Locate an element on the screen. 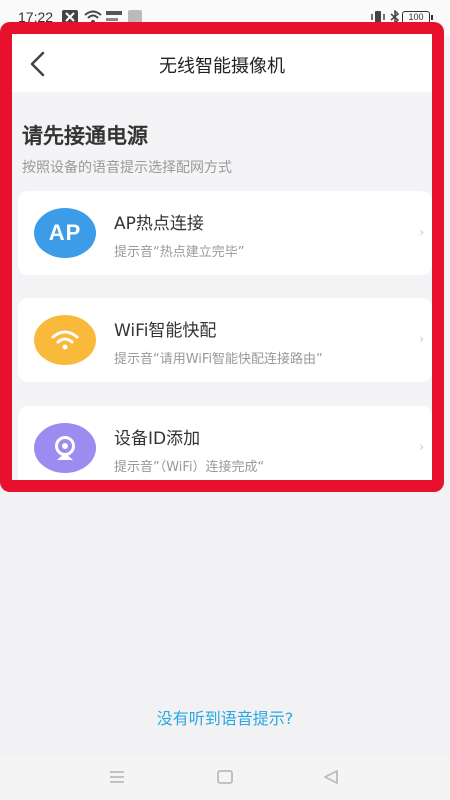  menu-icon is located at coordinates (117, 777).